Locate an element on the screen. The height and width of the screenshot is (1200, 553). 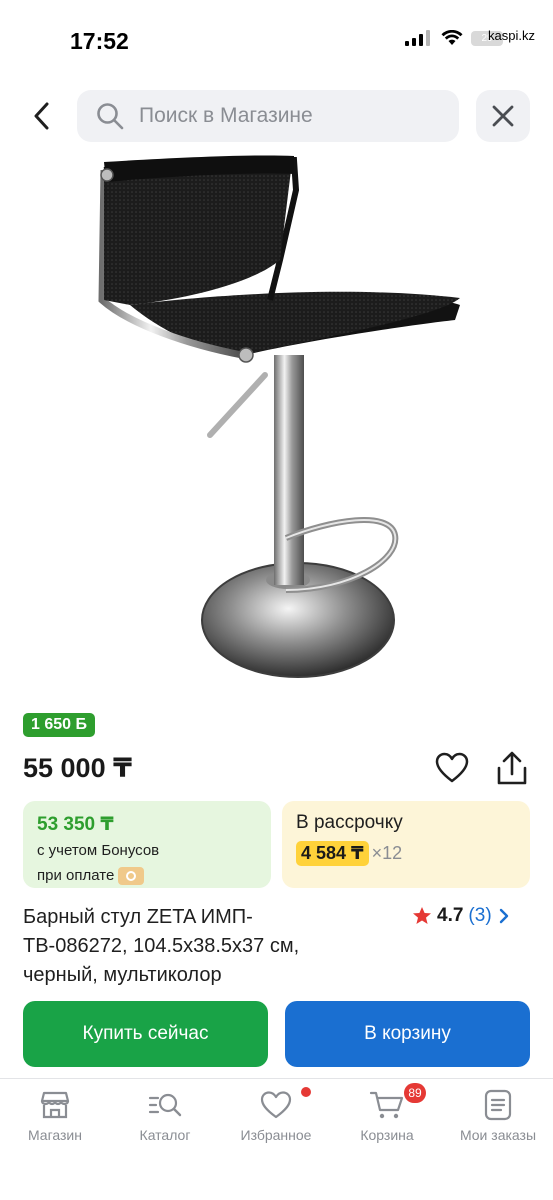
nav-item-catalog: Каталог is located at coordinates (165, 1116).